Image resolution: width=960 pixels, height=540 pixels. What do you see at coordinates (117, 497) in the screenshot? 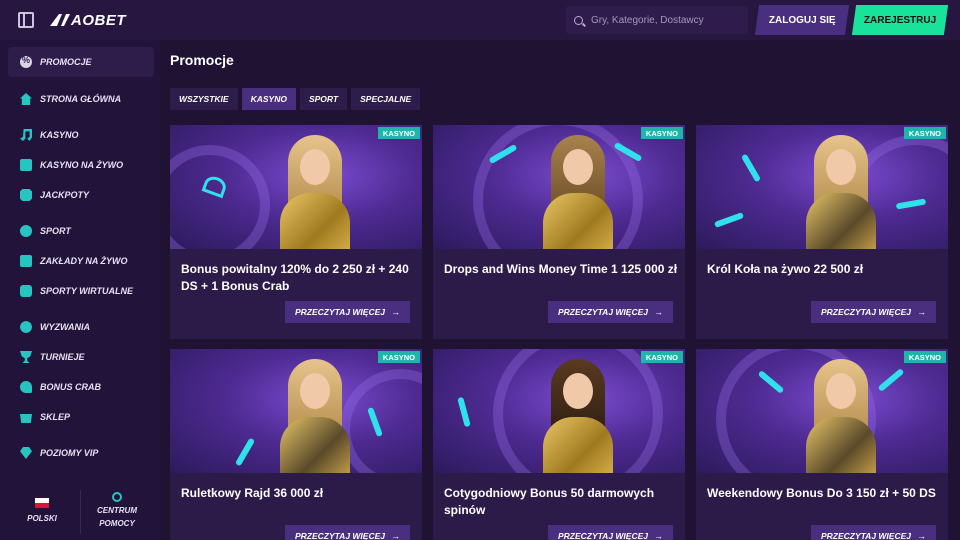
I see `headset-icon` at bounding box center [117, 497].